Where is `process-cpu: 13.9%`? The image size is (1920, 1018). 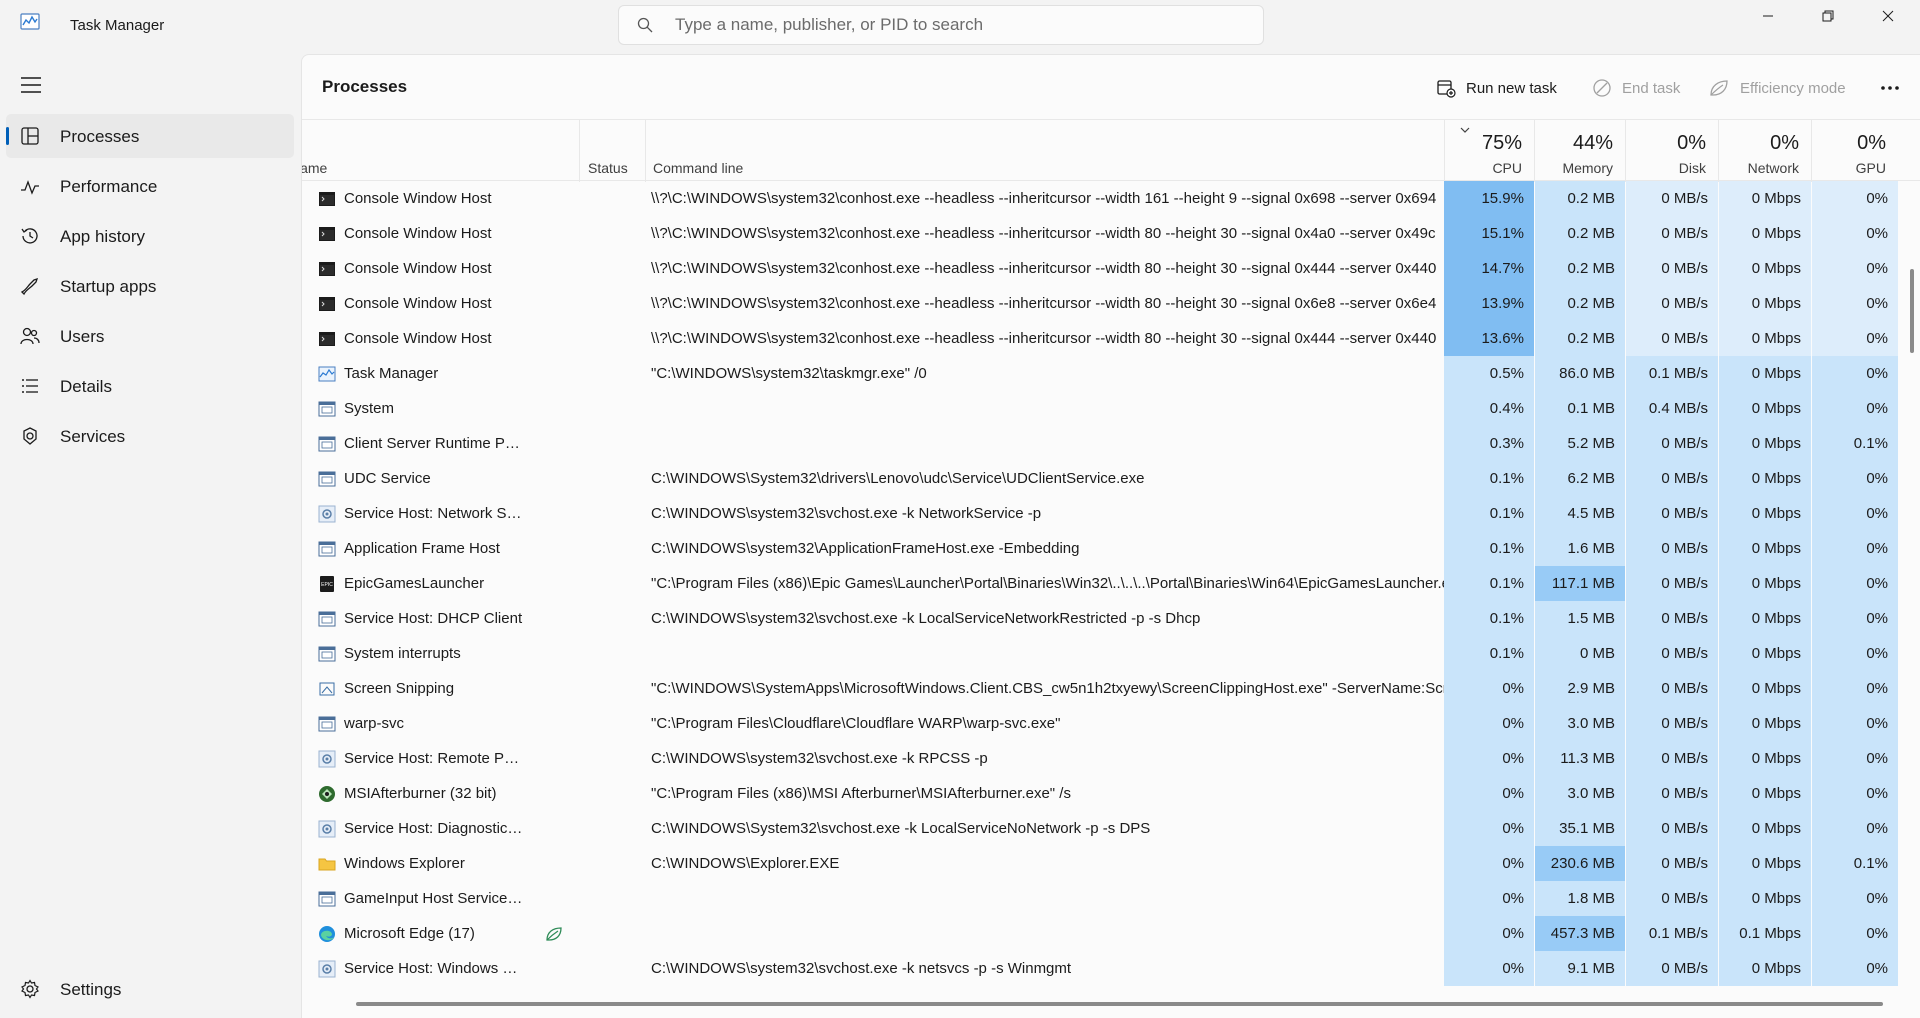 process-cpu: 13.9% is located at coordinates (1489, 303).